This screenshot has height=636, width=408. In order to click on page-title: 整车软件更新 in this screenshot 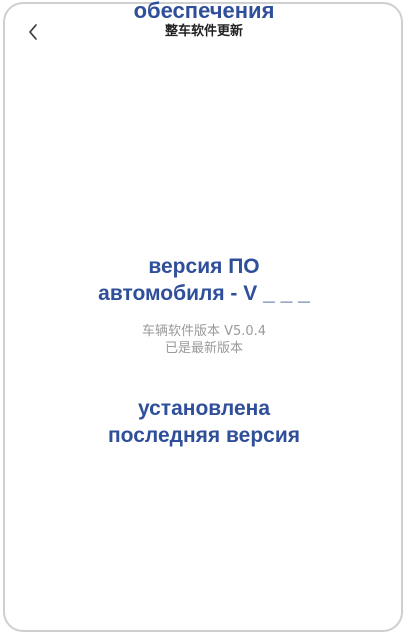, I will do `click(203, 31)`.